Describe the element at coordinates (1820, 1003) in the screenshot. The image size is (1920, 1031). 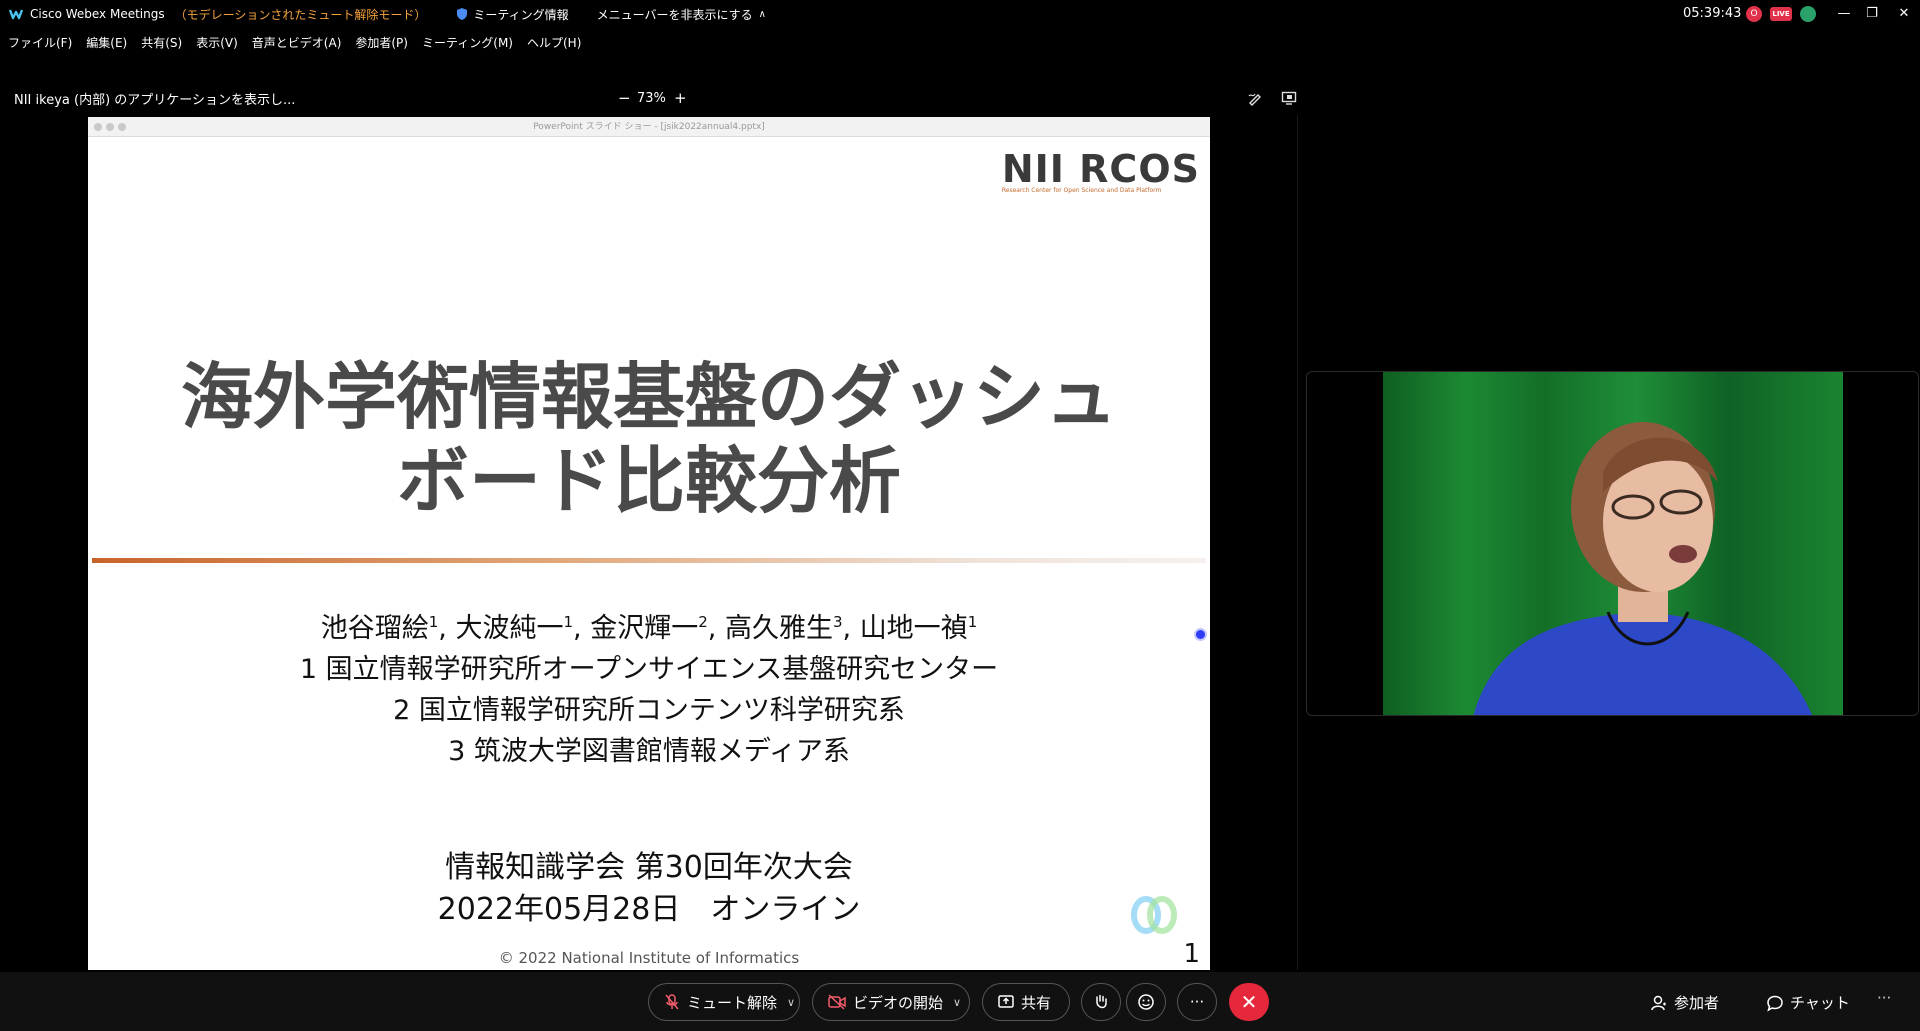
I see `chat-label: チャット` at that location.